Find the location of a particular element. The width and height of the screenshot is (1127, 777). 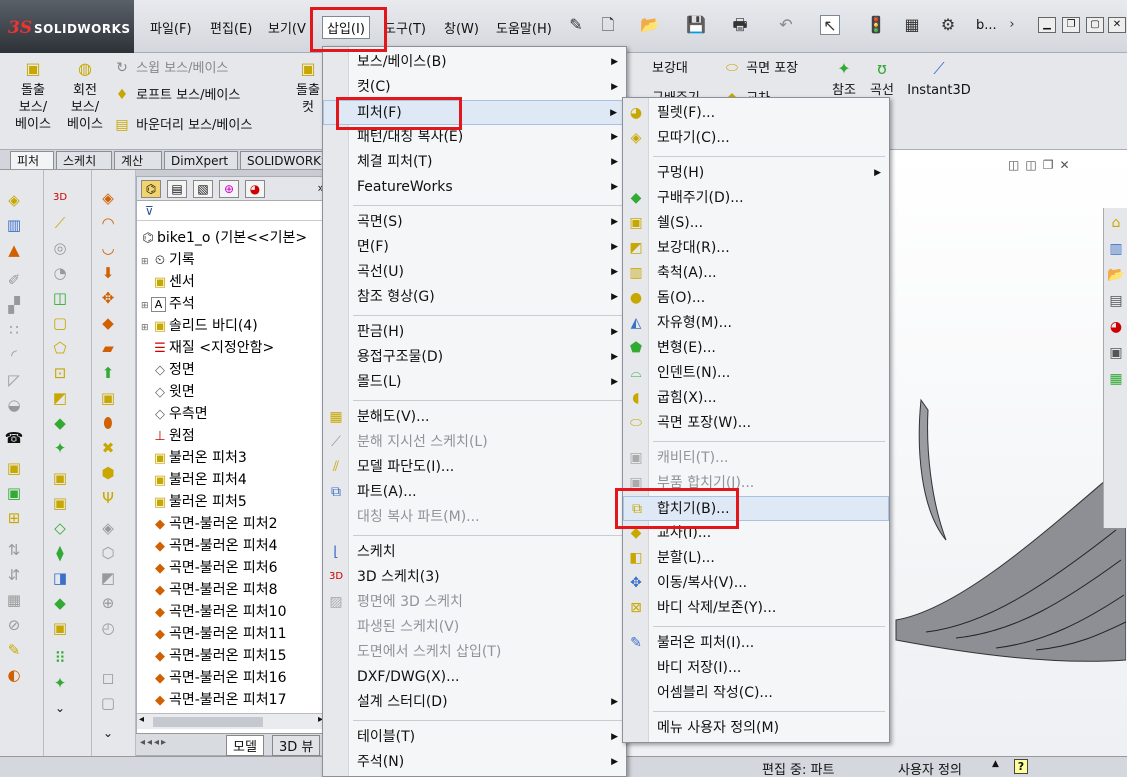

menu-item-sketch-from-drawing: 도면에서 스케치 삽입(T) is located at coordinates (474, 652).